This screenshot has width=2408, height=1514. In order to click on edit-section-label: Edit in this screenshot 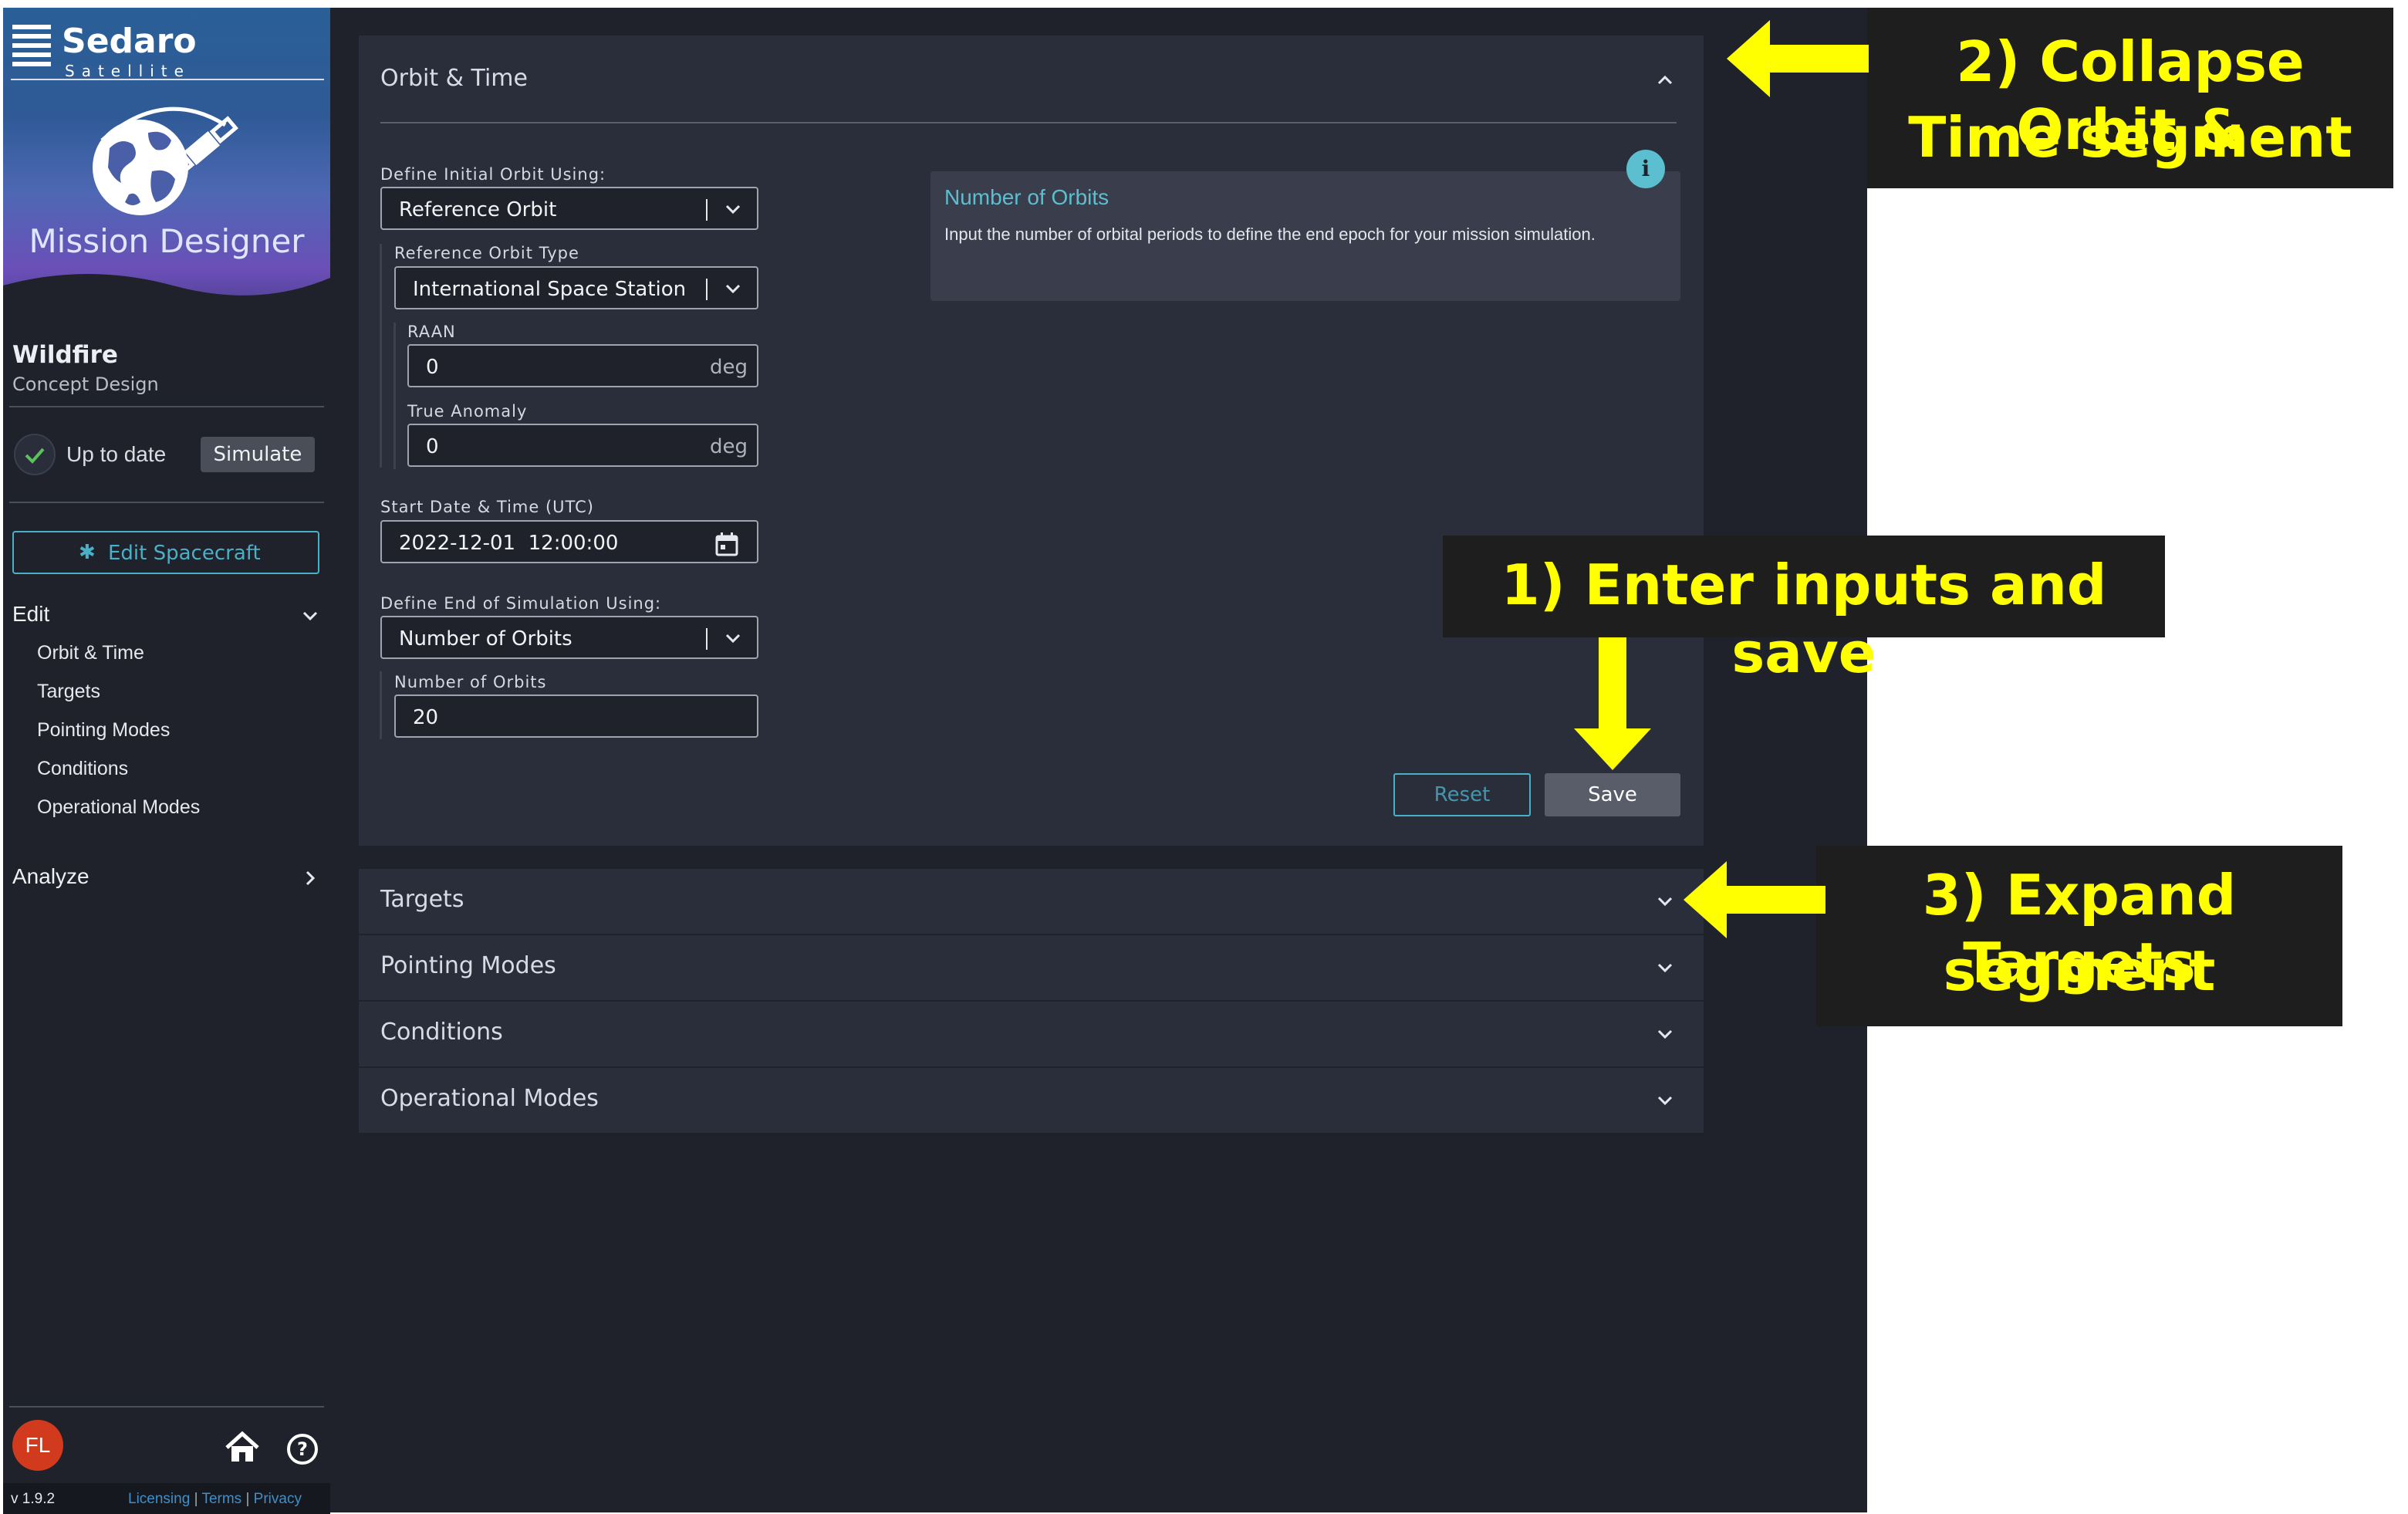, I will do `click(31, 614)`.